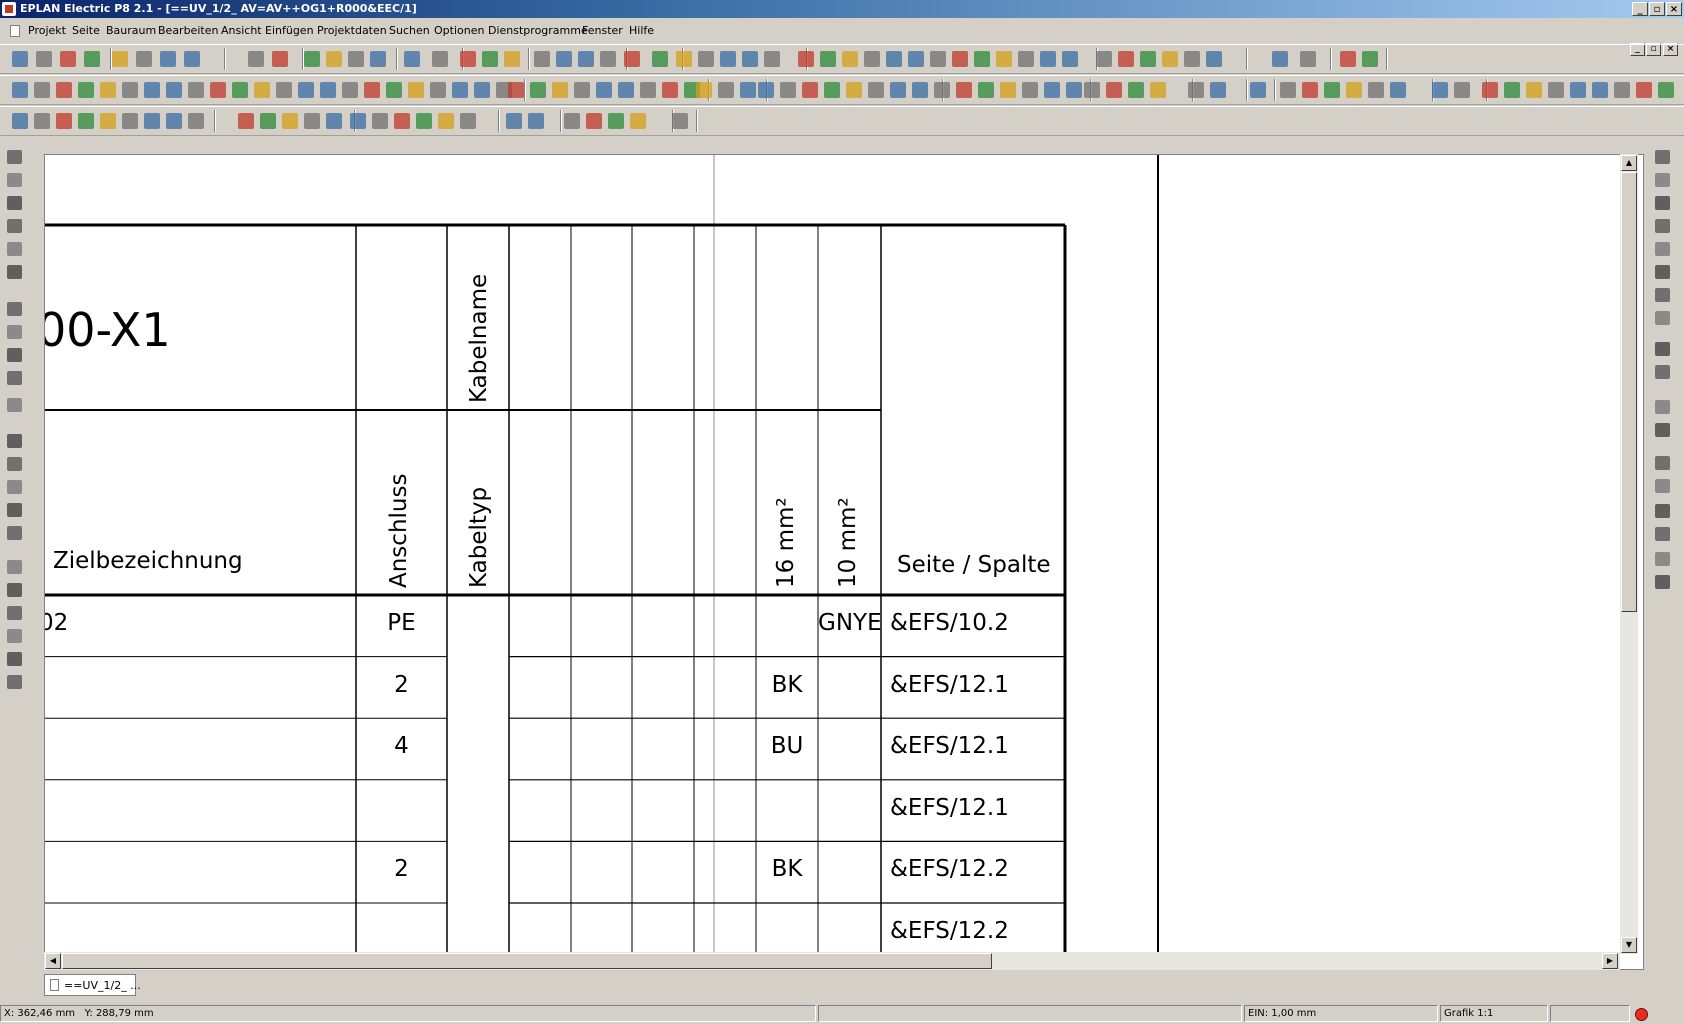 This screenshot has width=1684, height=1024. I want to click on menu-einfuegen: Einfügen, so click(289, 30).